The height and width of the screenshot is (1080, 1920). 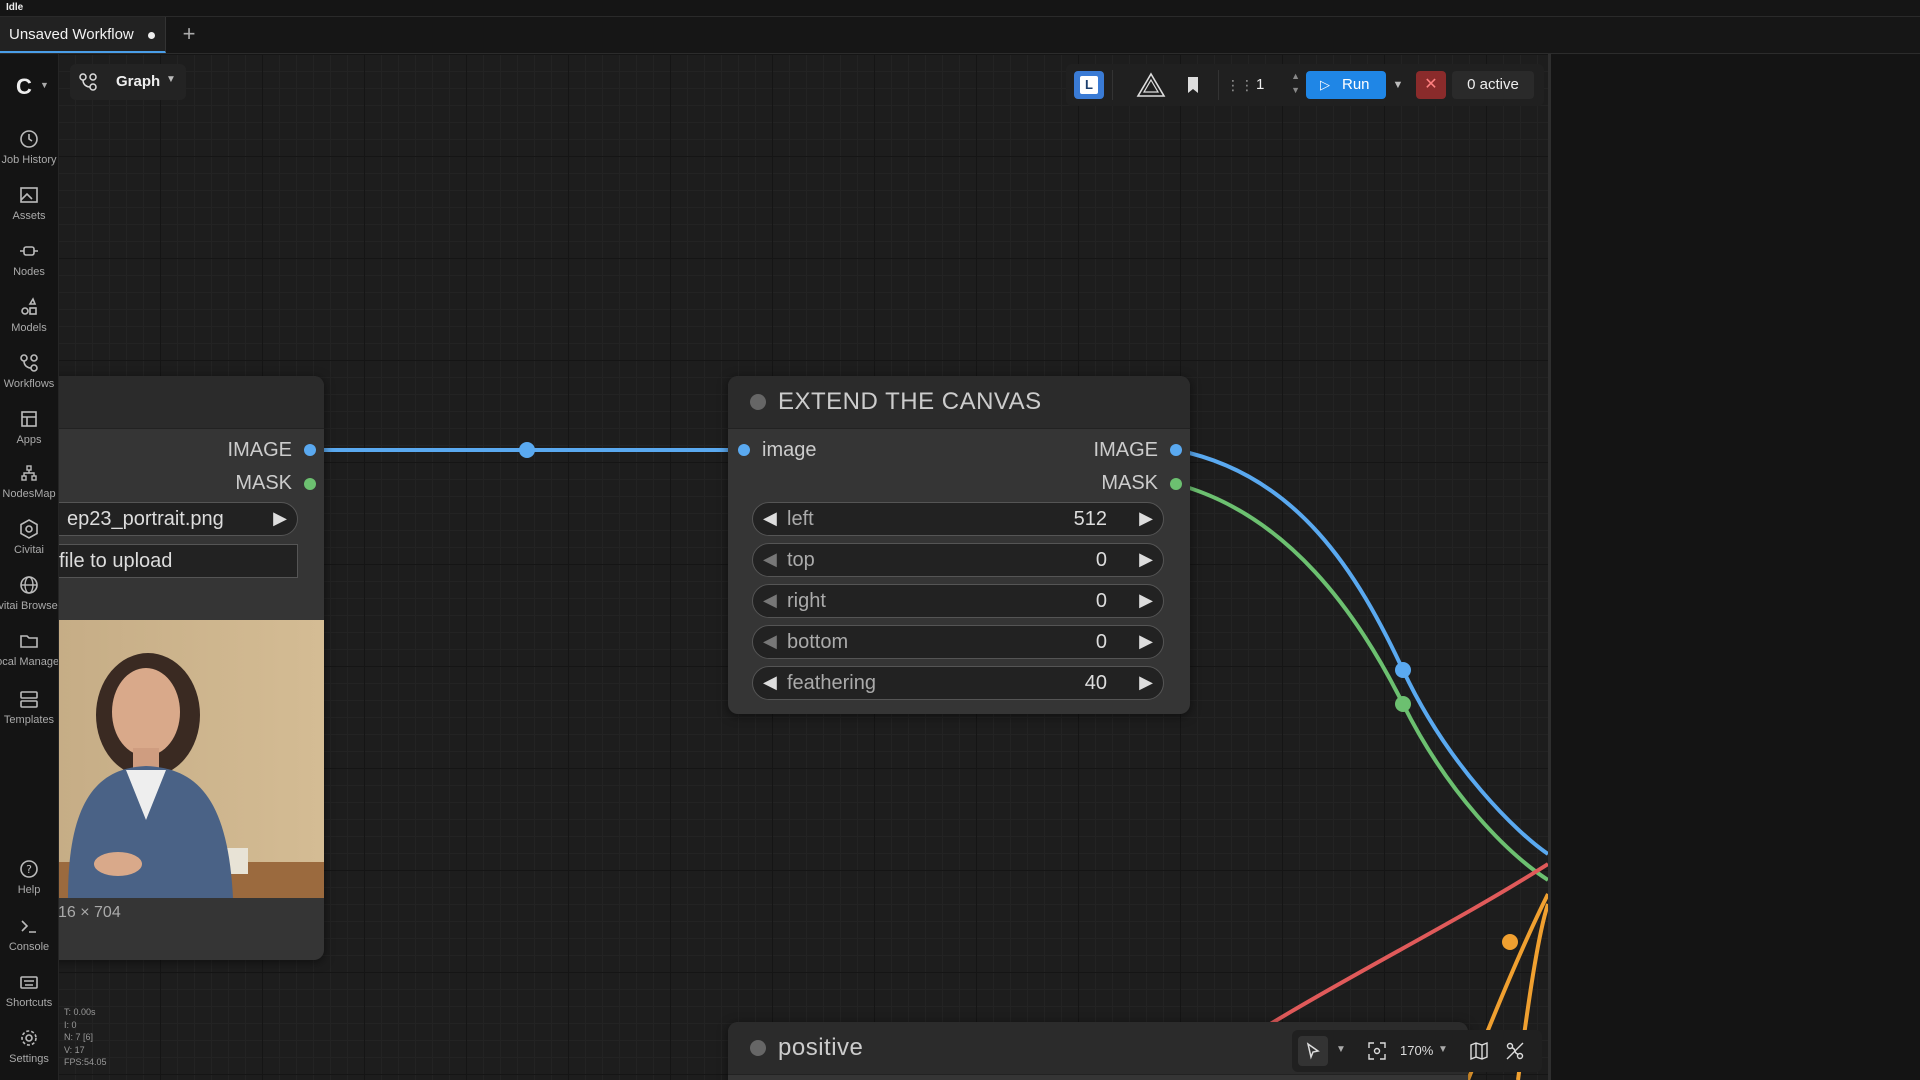 I want to click on focus-icon, so click(x=1377, y=1051).